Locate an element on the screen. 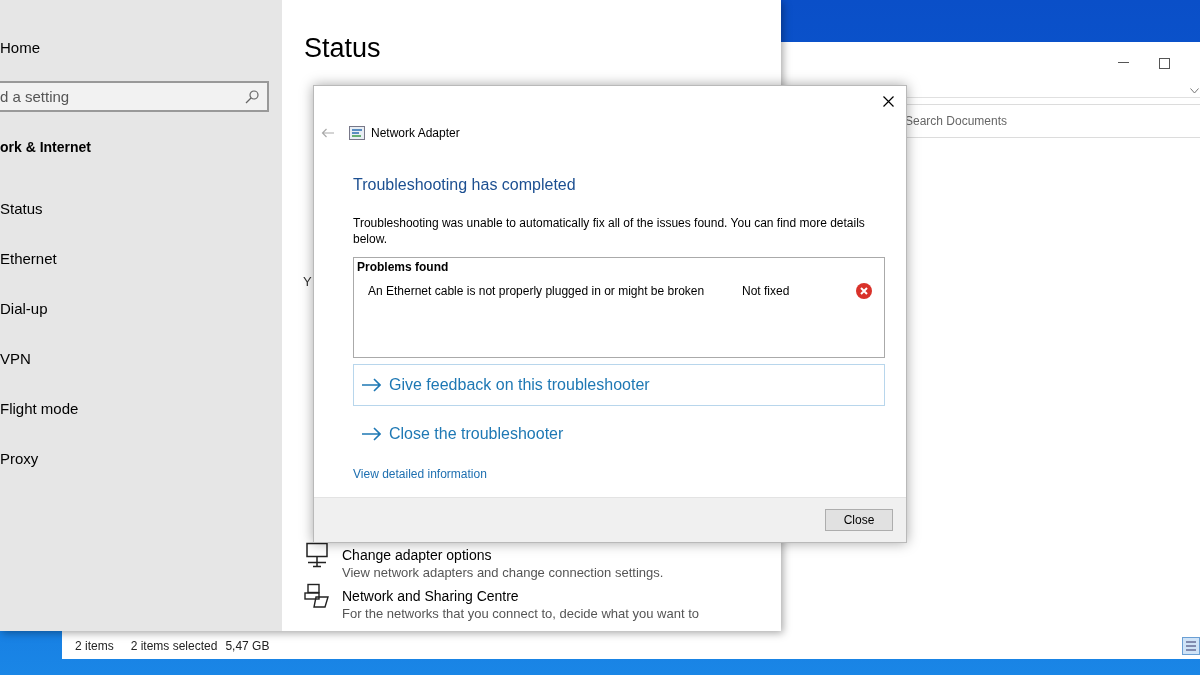 This screenshot has height=675, width=1200. nav-item: VPN is located at coordinates (141, 359).